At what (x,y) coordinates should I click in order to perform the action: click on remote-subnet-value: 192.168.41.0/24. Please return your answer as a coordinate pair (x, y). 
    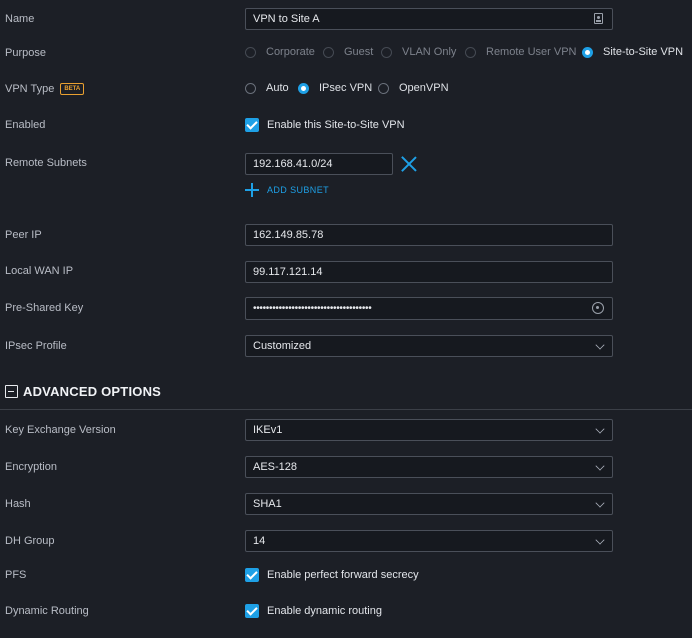
    Looking at the image, I should click on (293, 164).